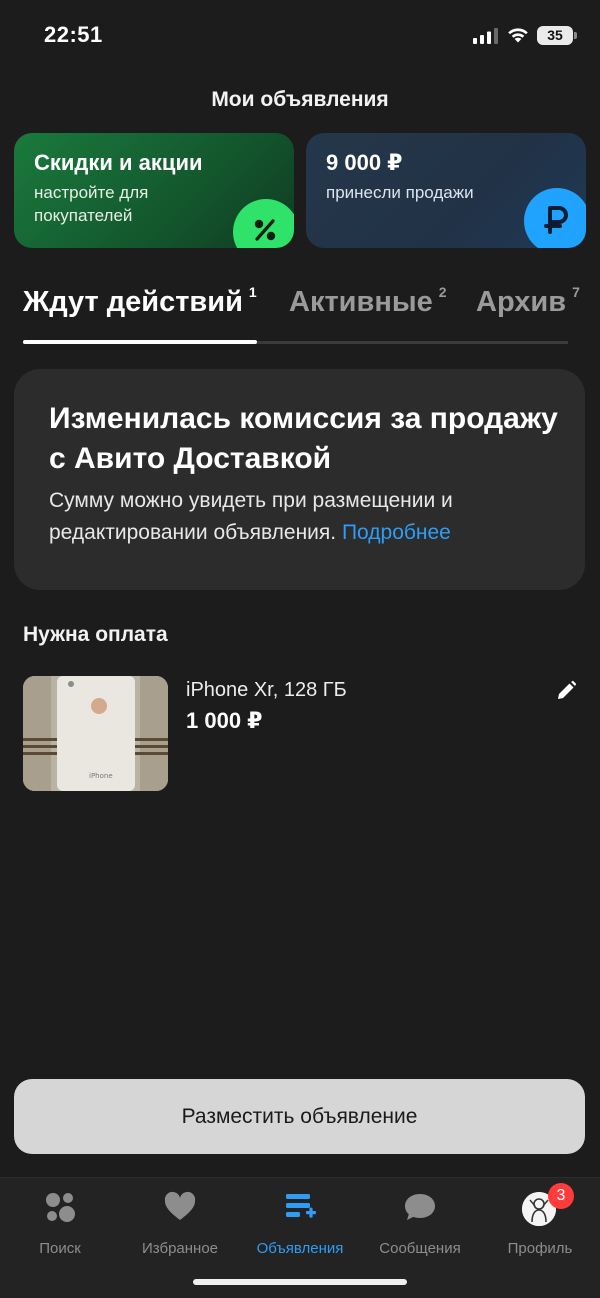 Image resolution: width=600 pixels, height=1298 pixels. I want to click on tab-active: Активные 2, so click(368, 301).